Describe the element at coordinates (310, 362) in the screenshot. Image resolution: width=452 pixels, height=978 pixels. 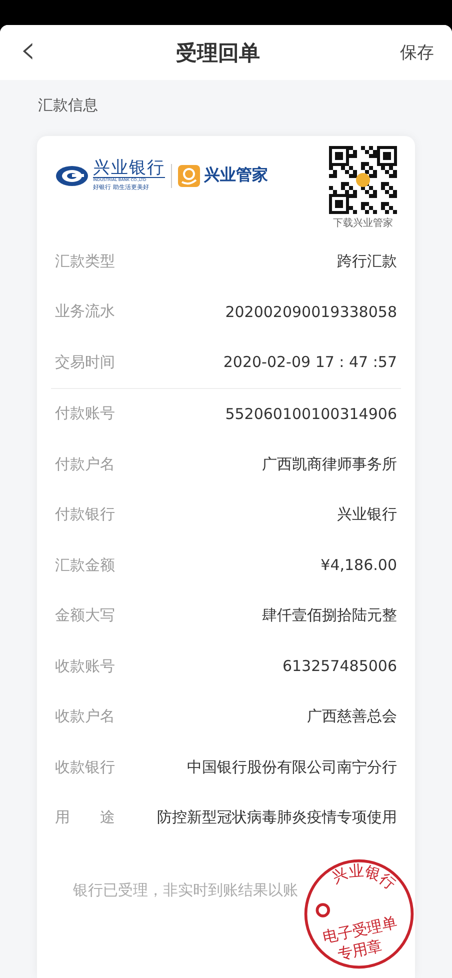
I see `field-value: 2020-02-09 17 : 47 :57` at that location.